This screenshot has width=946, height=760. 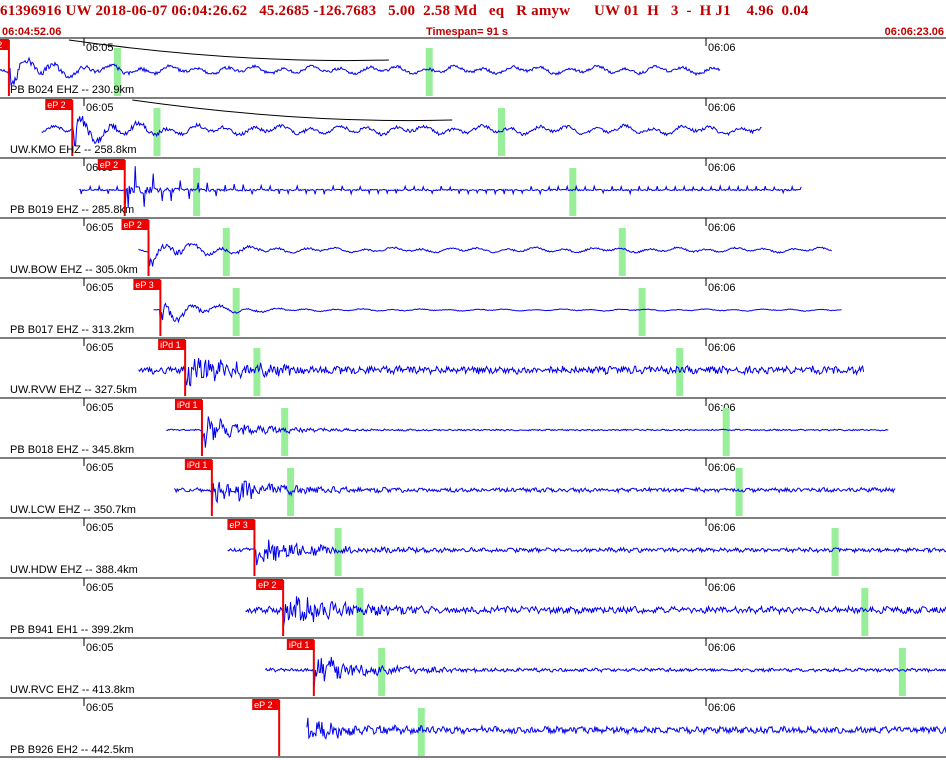 I want to click on theoretical-curve, so click(x=292, y=110).